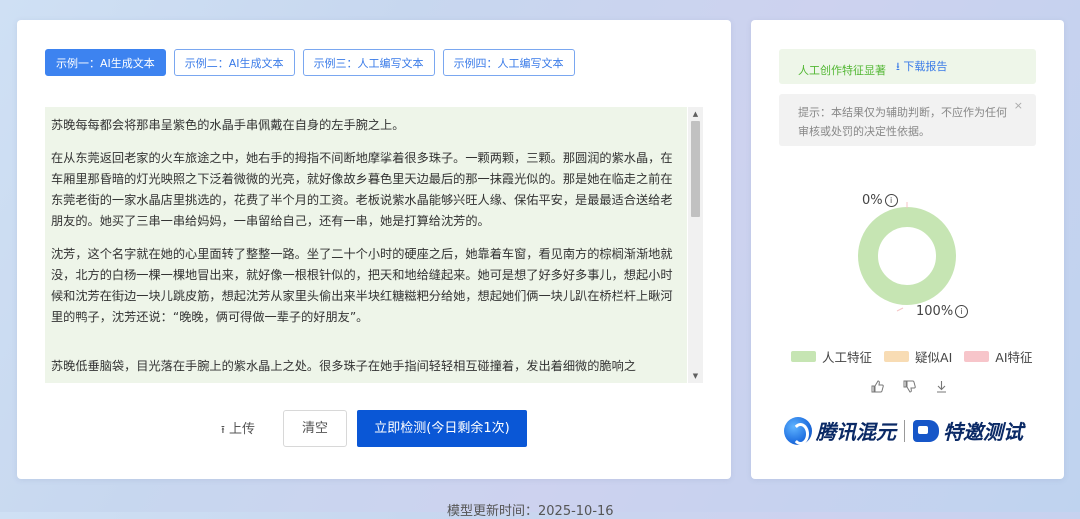 Image resolution: width=1080 pixels, height=519 pixels. What do you see at coordinates (941, 387) in the screenshot?
I see `download-arrow-icon` at bounding box center [941, 387].